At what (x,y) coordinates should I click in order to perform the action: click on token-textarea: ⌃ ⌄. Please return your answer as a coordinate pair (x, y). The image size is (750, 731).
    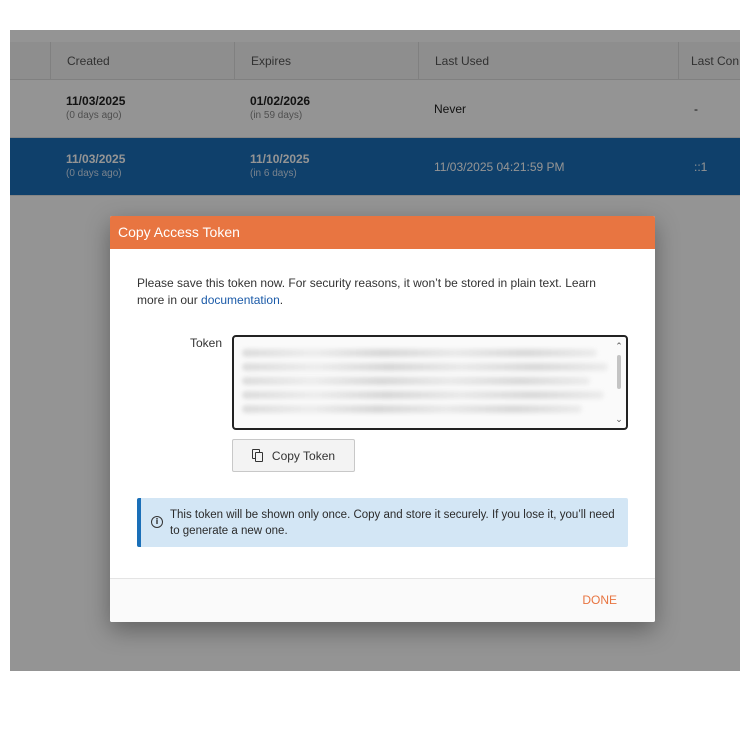
    Looking at the image, I should click on (430, 382).